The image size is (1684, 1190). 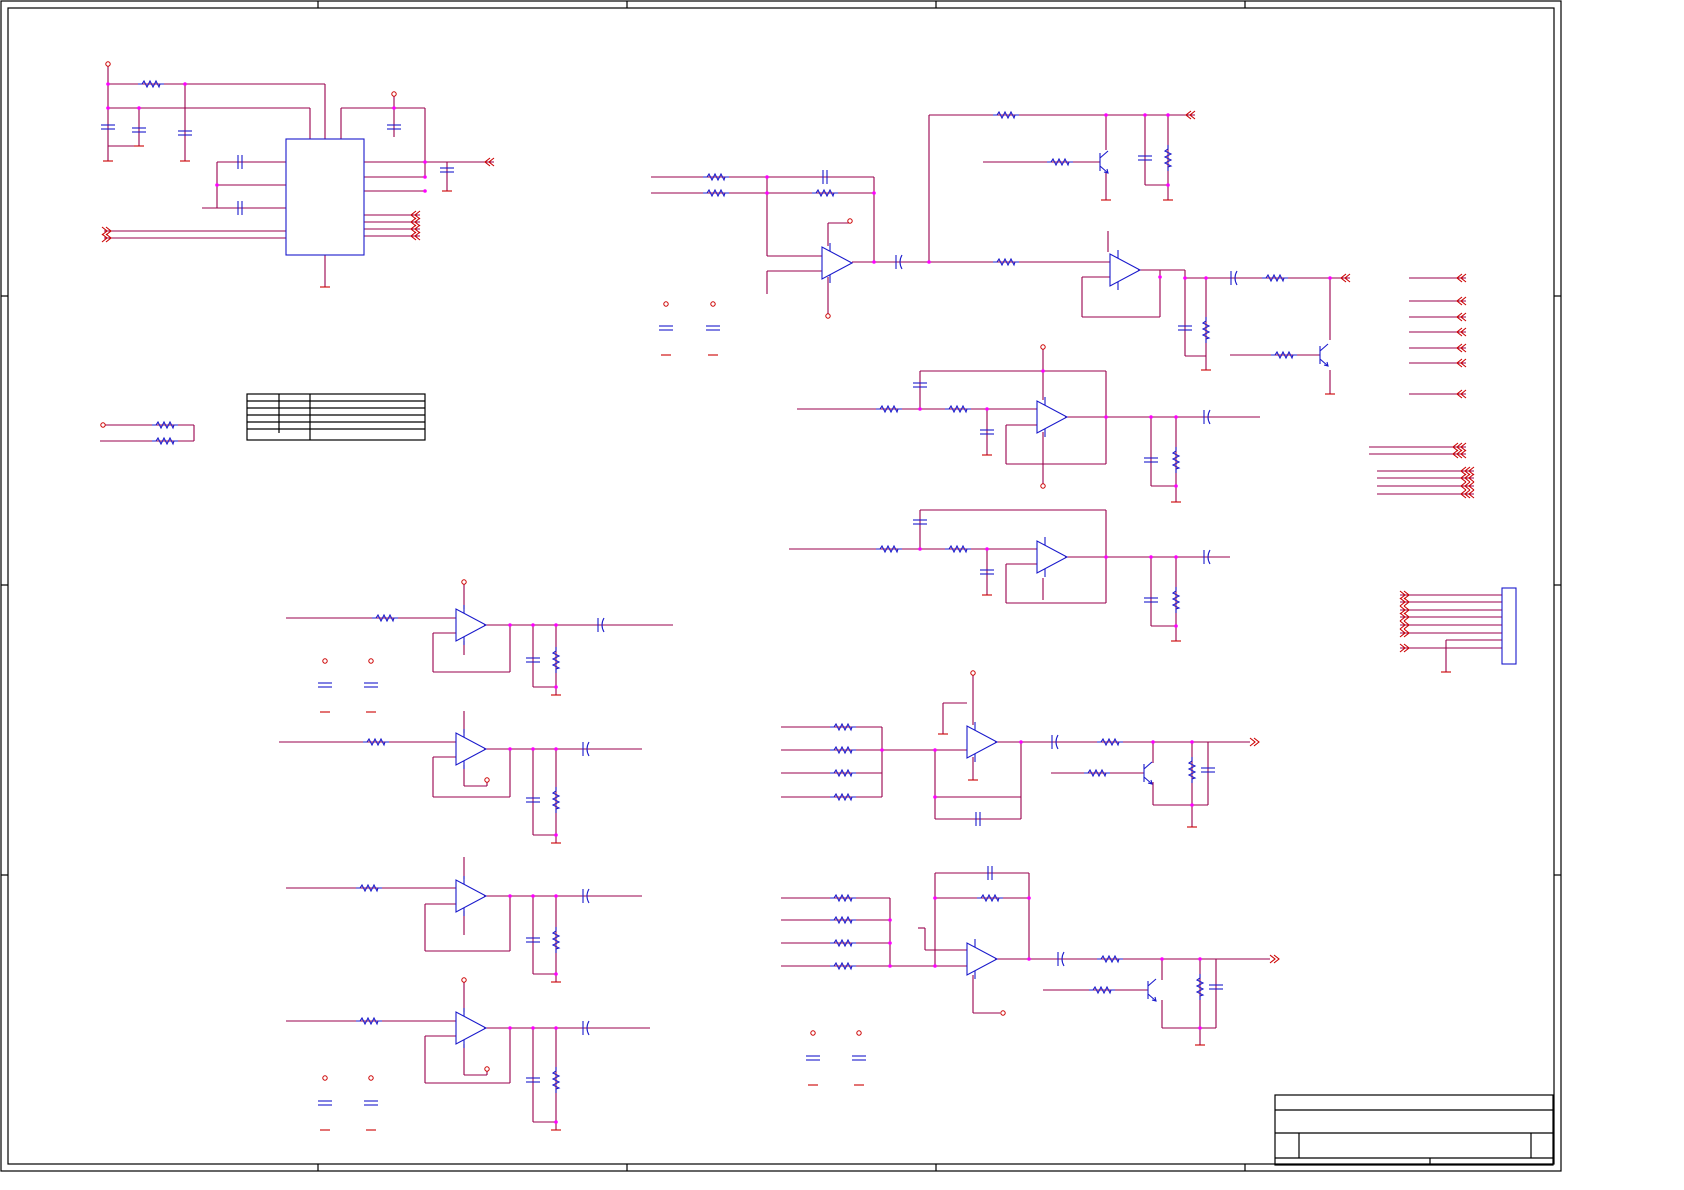 What do you see at coordinates (147, 433) in the screenshot?
I see `resistor-pair-wiring` at bounding box center [147, 433].